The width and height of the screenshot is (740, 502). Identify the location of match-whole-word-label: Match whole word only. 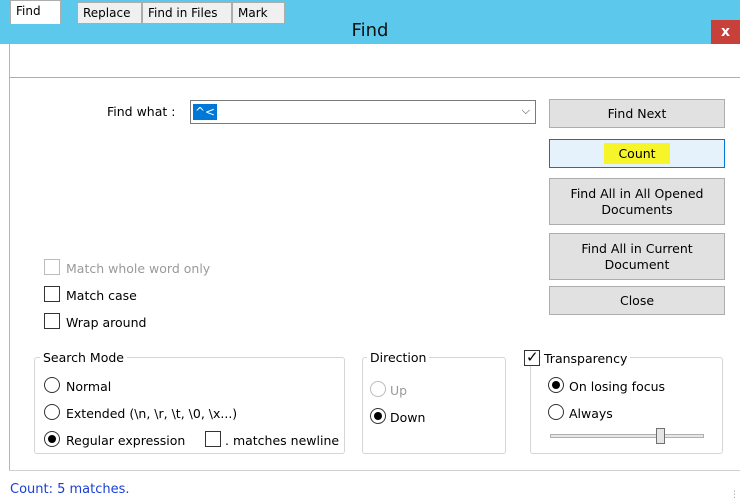
(138, 268).